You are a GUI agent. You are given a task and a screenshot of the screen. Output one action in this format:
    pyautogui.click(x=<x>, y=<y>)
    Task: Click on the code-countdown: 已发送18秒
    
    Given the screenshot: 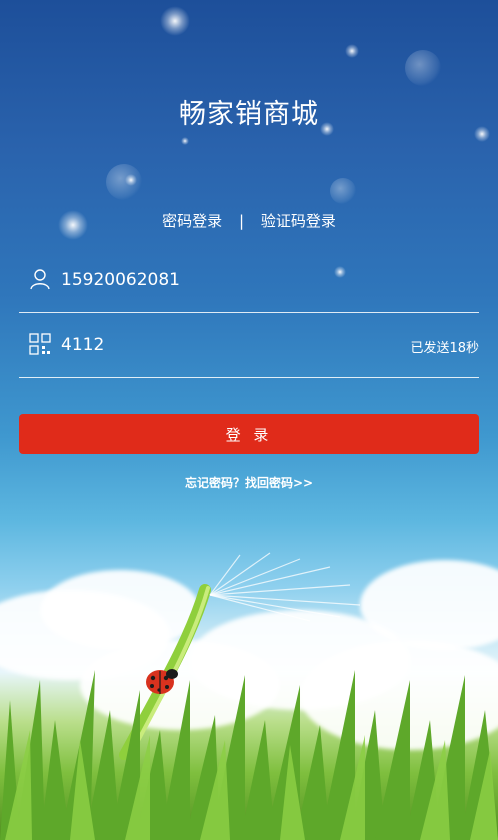 What is the action you would take?
    pyautogui.click(x=444, y=348)
    